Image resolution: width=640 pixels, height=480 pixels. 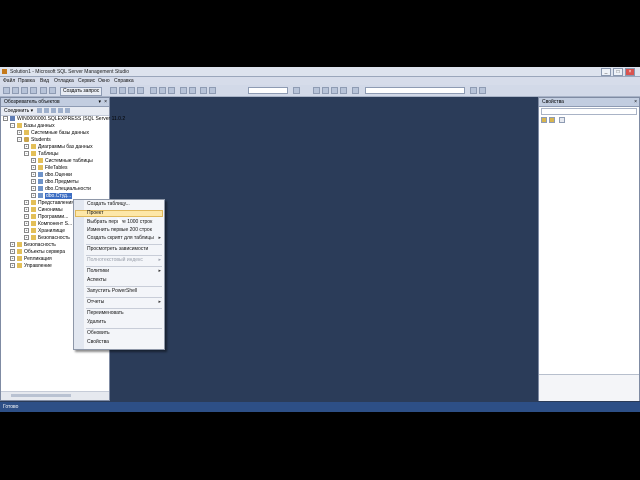 I want to click on copy-icon, so click(x=162, y=90).